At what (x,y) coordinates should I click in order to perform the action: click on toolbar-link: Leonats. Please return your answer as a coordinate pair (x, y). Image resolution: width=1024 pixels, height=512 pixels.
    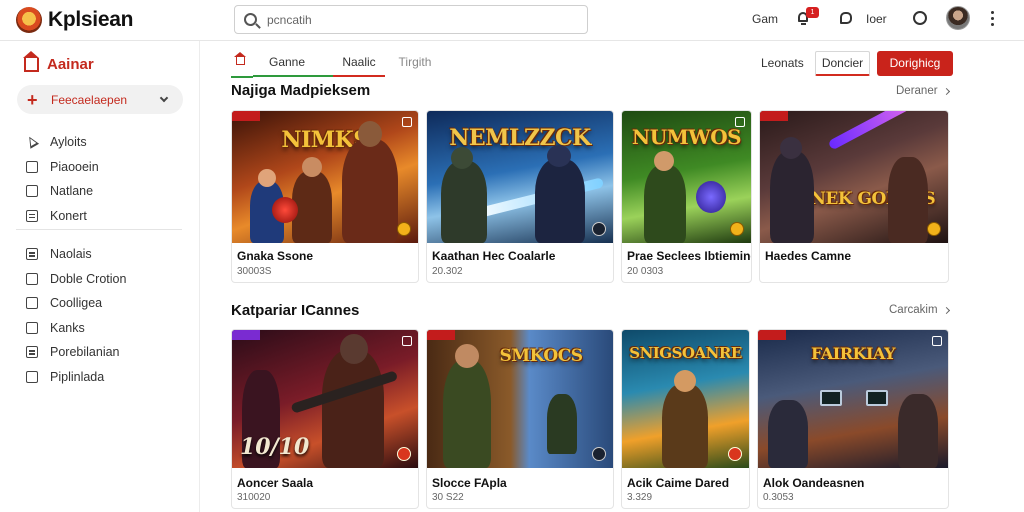
    Looking at the image, I should click on (782, 63).